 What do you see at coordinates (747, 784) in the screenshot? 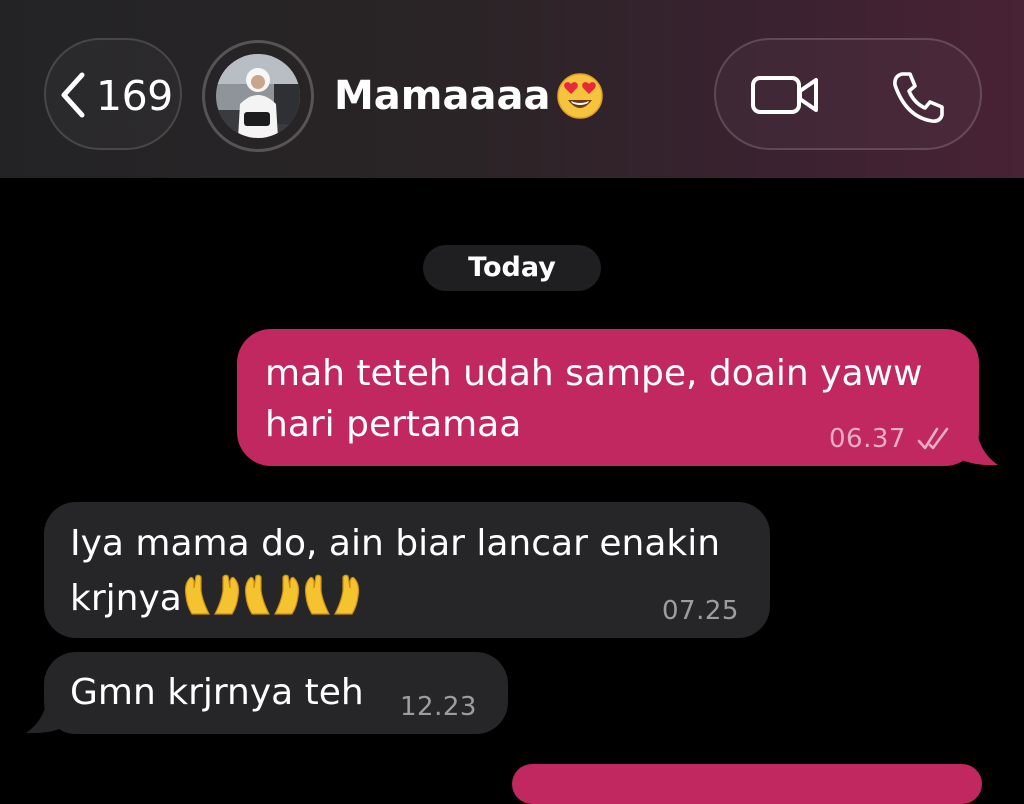
I see `outgoing-message-partial` at bounding box center [747, 784].